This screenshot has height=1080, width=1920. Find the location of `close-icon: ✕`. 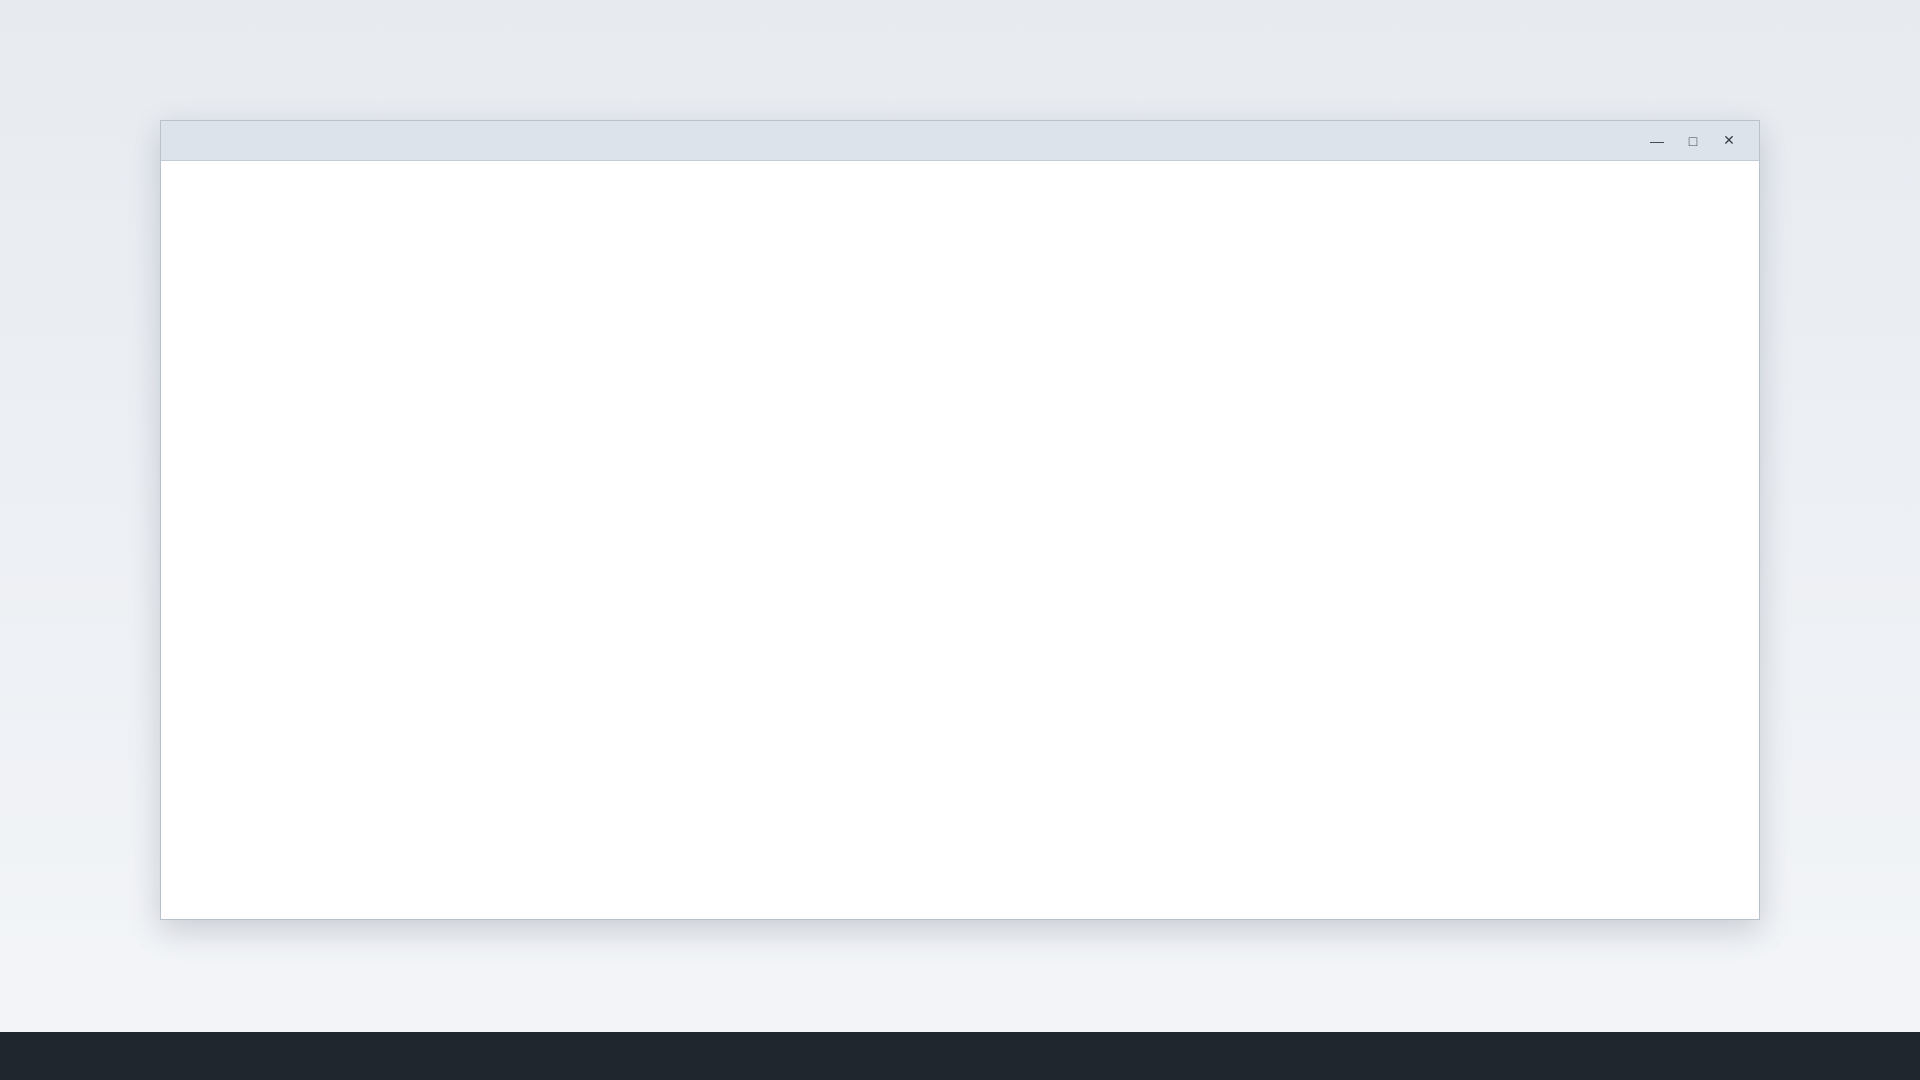

close-icon: ✕ is located at coordinates (1729, 140).